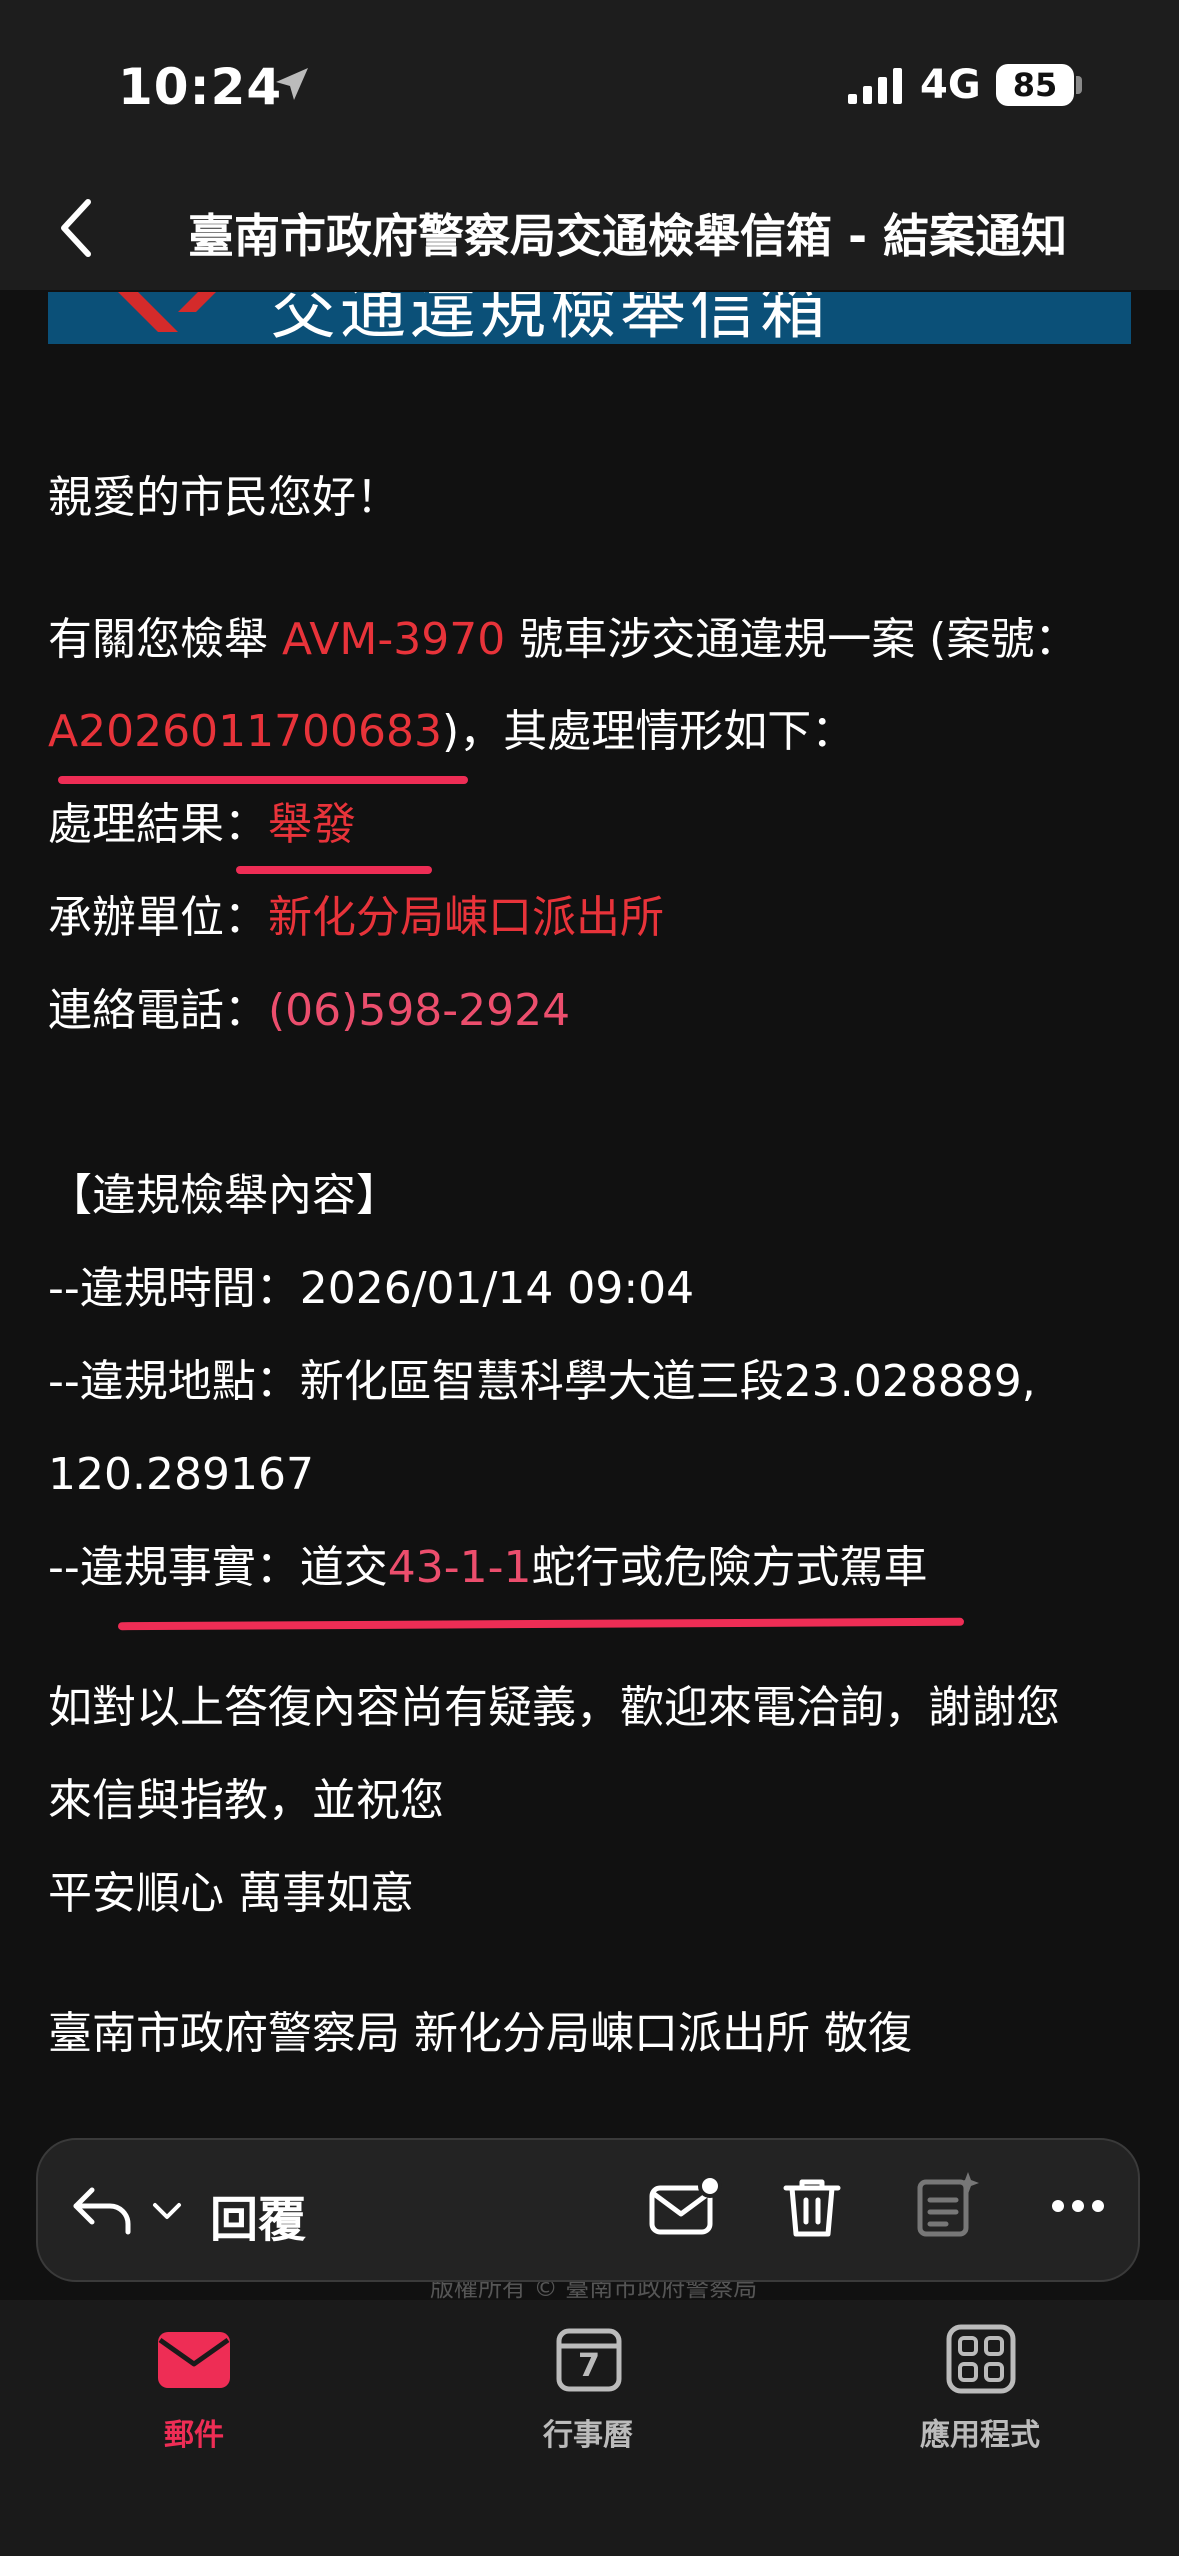 The height and width of the screenshot is (2556, 1179). Describe the element at coordinates (1079, 85) in the screenshot. I see `battery-terminal` at that location.